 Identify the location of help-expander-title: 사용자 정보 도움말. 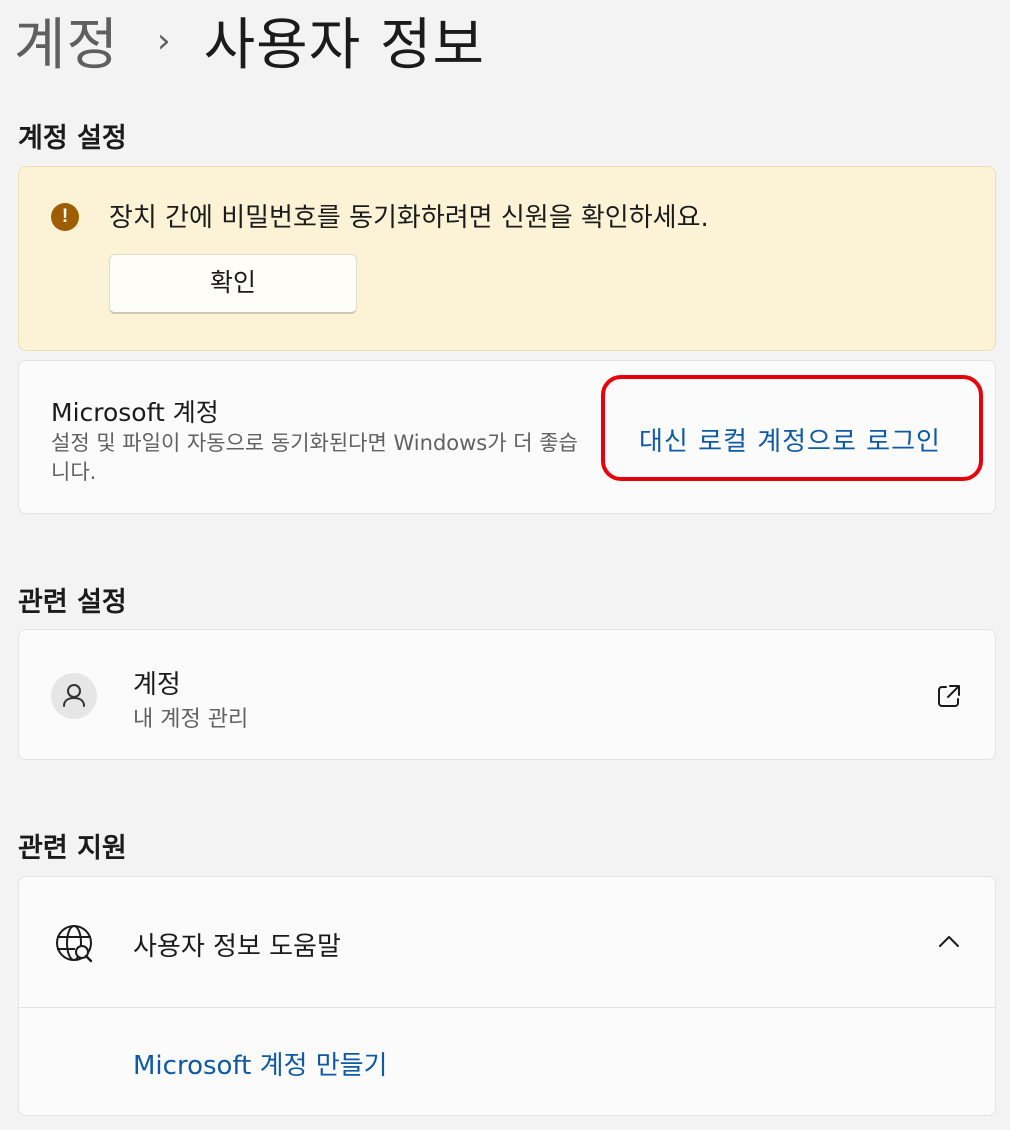
(237, 947).